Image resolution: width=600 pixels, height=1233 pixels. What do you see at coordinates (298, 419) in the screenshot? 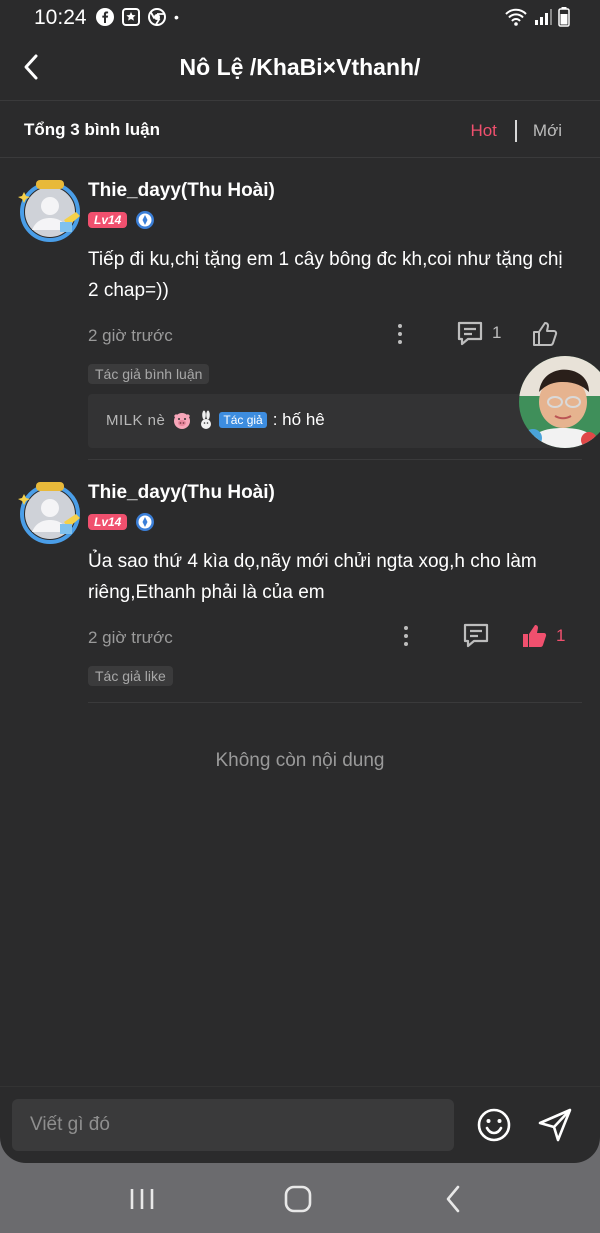
I see `reply-text: : hố hê` at bounding box center [298, 419].